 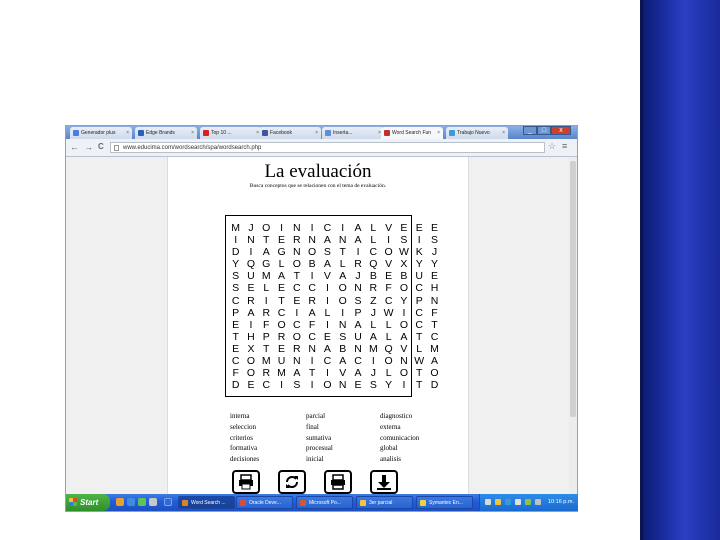 I want to click on word-item: analisis, so click(x=390, y=459).